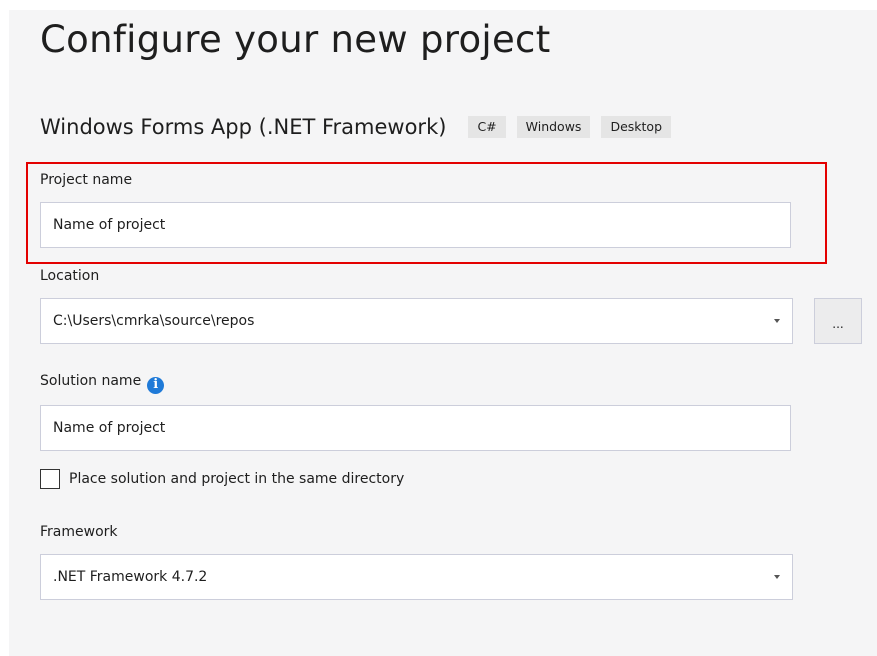 This screenshot has width=877, height=656. Describe the element at coordinates (553, 127) in the screenshot. I see `tag-platform: Windows` at that location.